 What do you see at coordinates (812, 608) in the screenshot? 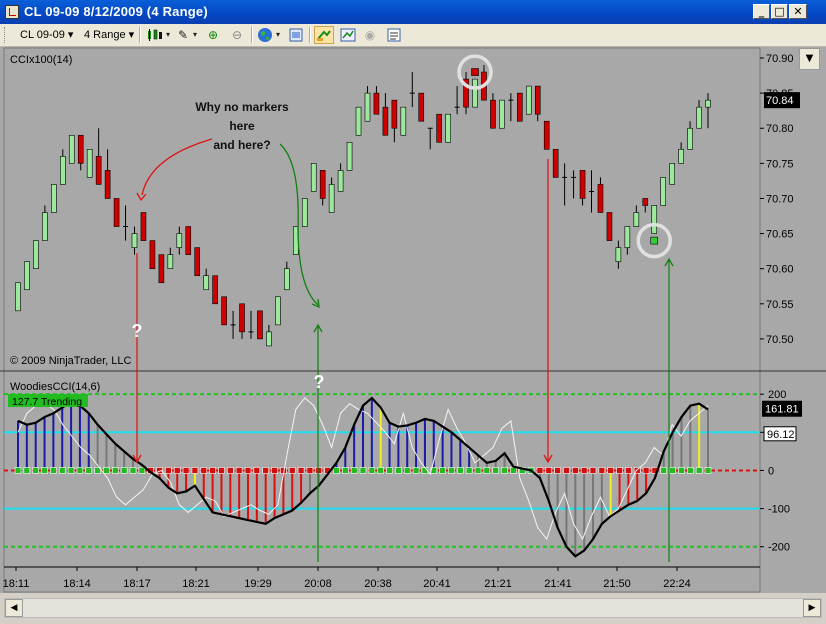
I see `scroll-right-button: ▶` at bounding box center [812, 608].